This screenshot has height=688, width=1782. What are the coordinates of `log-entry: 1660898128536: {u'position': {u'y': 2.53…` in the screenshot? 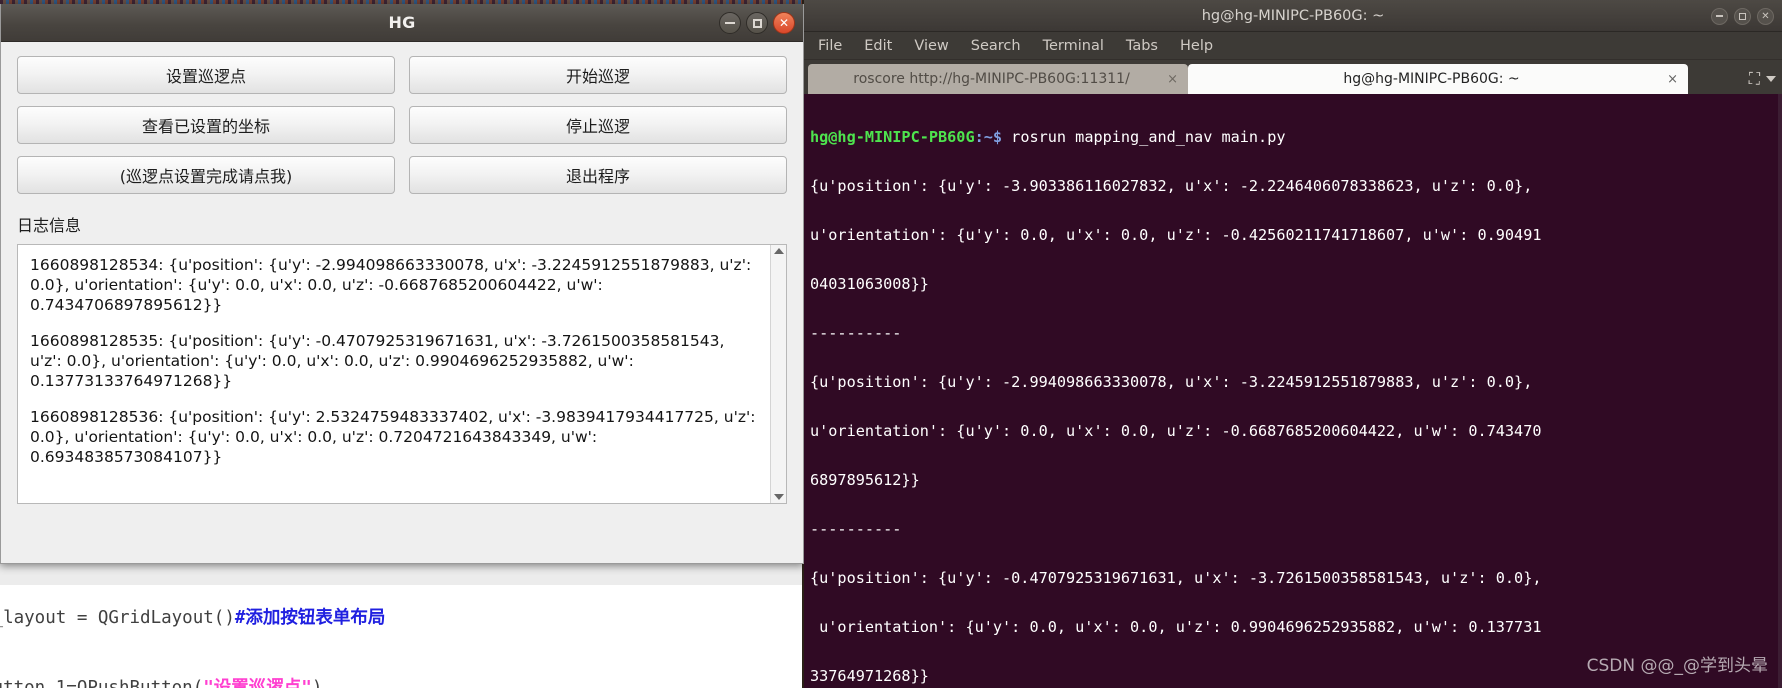 It's located at (393, 437).